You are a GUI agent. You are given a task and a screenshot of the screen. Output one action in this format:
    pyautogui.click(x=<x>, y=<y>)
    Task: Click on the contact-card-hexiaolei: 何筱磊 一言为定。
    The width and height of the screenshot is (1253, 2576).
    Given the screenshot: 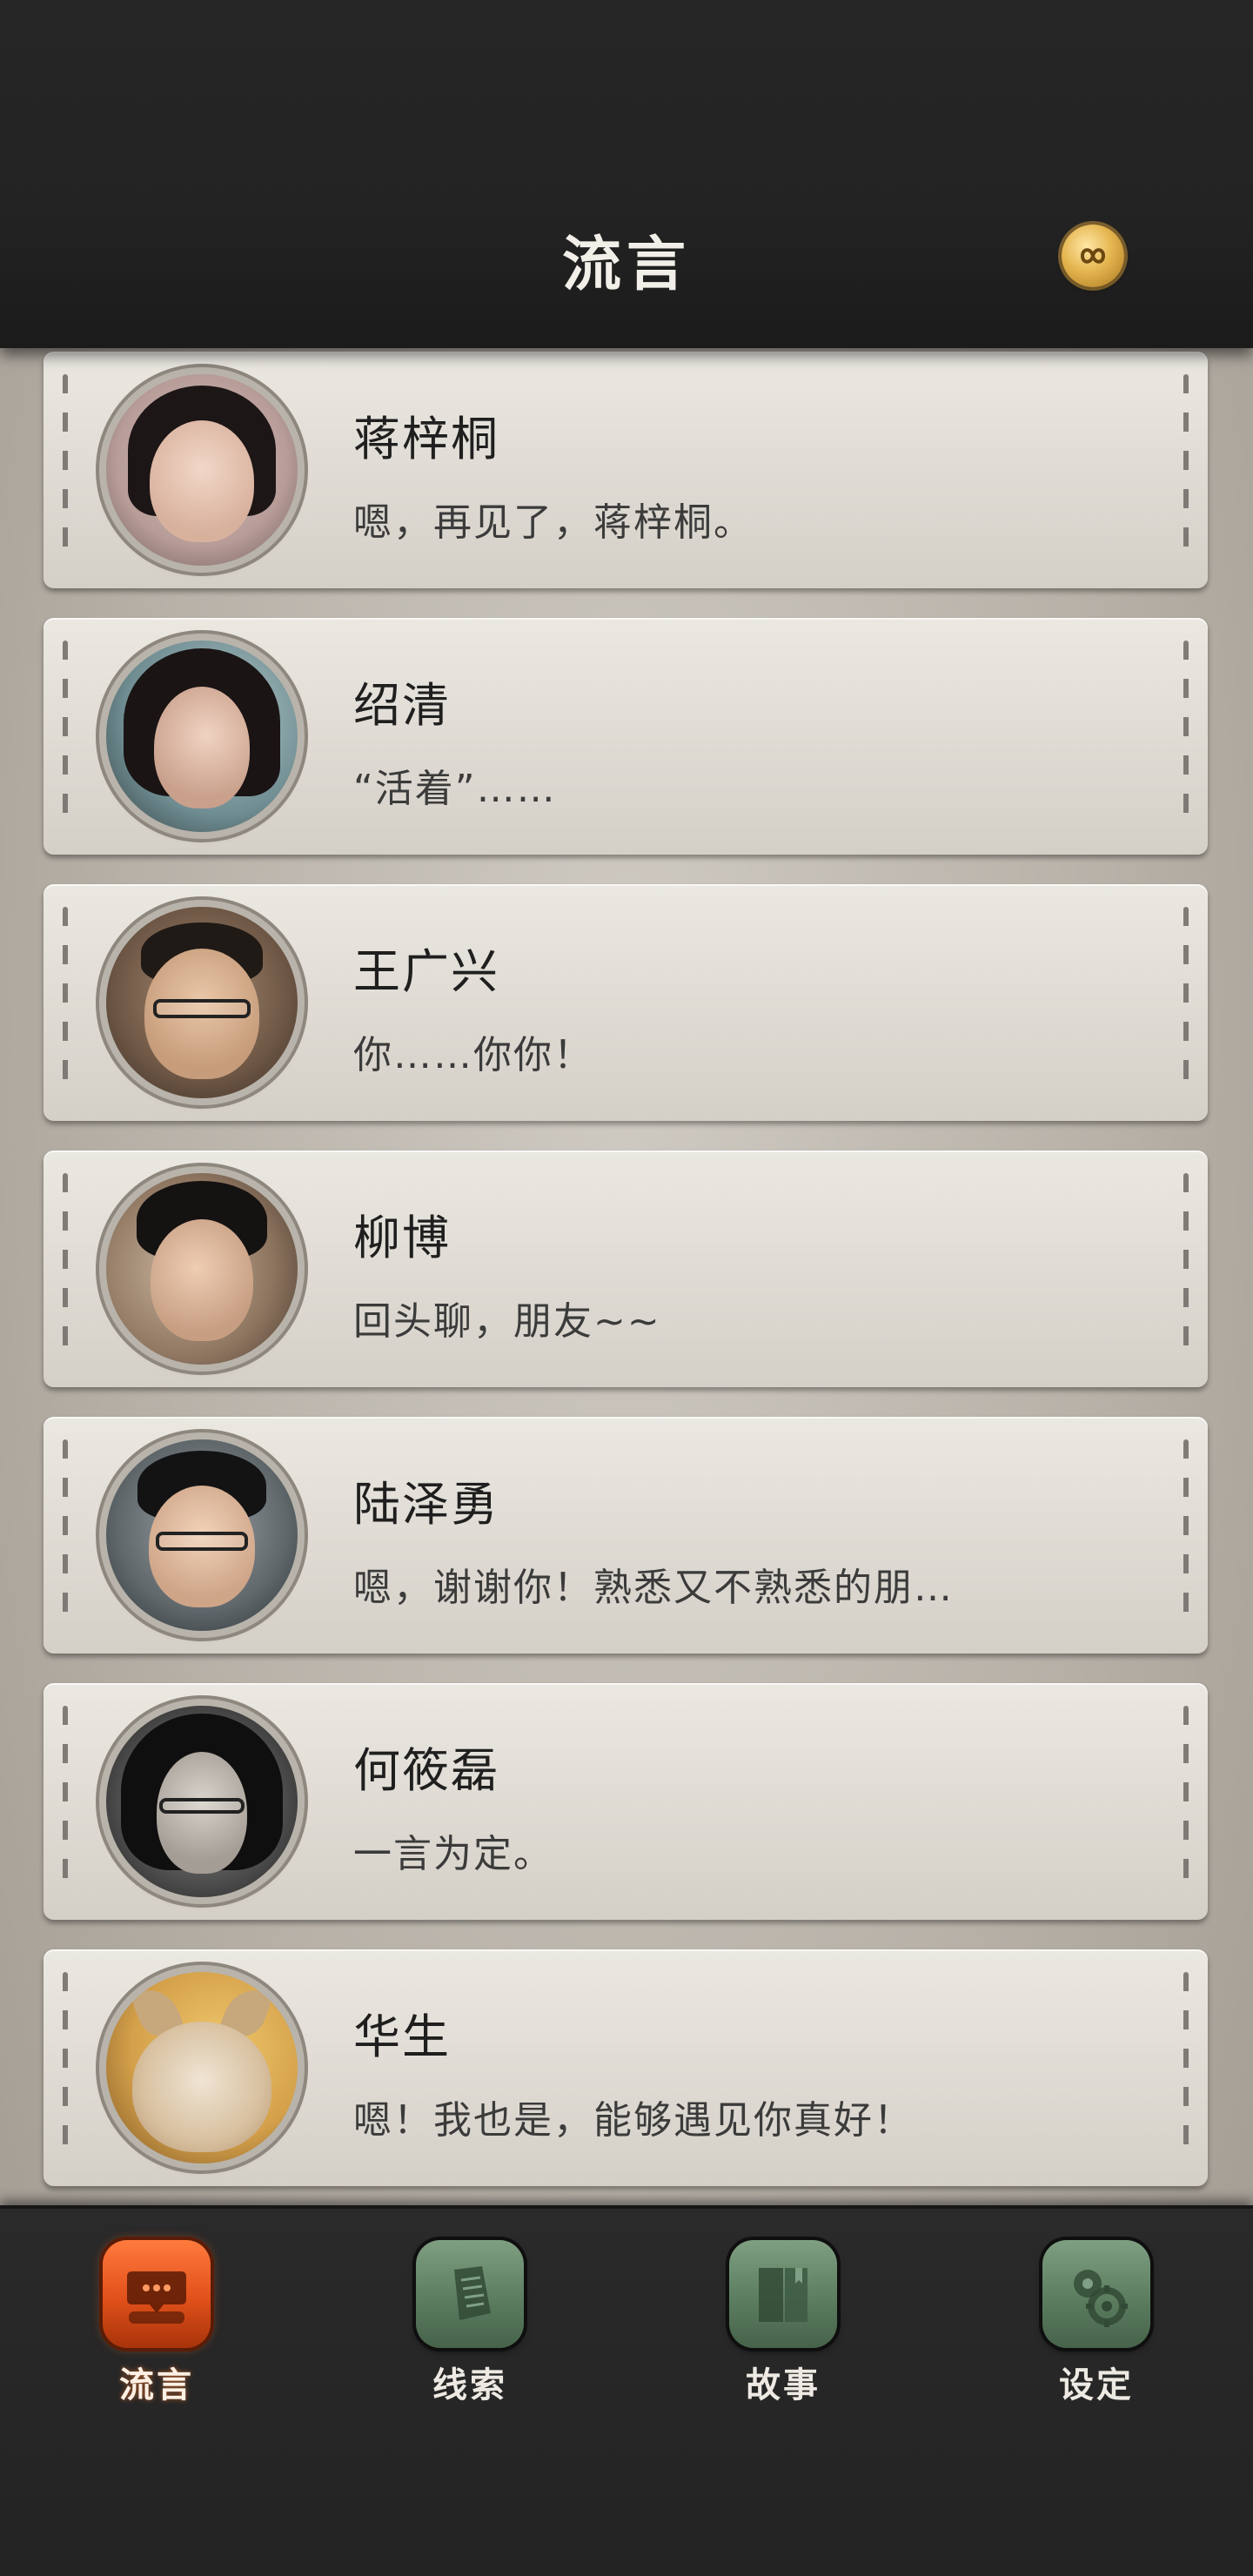 What is the action you would take?
    pyautogui.click(x=626, y=1801)
    